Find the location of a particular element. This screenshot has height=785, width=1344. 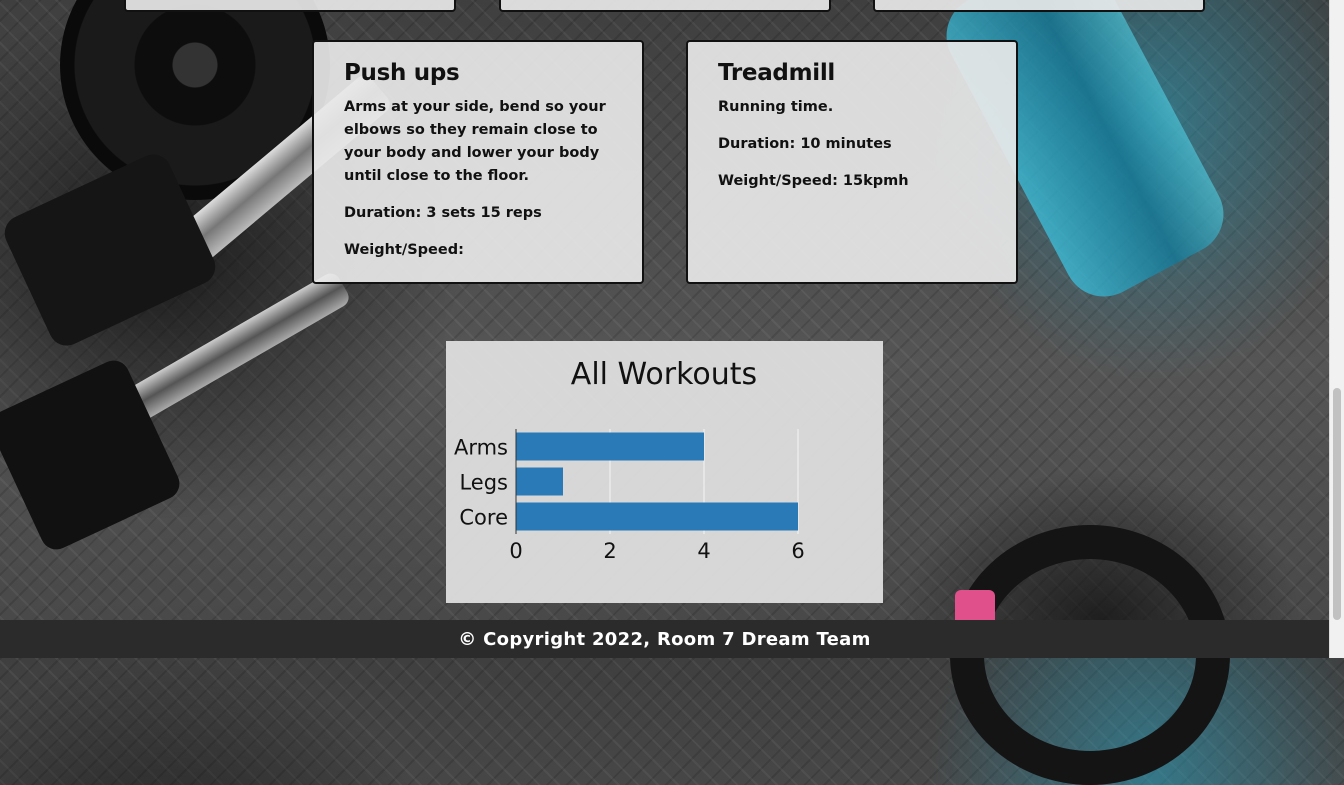

chart-y-tick-label: Core is located at coordinates (483, 518).